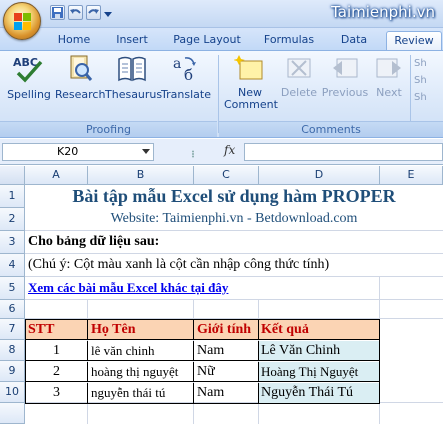 This screenshot has width=443, height=424. I want to click on spelling-button: ABC Spelling, so click(29, 77).